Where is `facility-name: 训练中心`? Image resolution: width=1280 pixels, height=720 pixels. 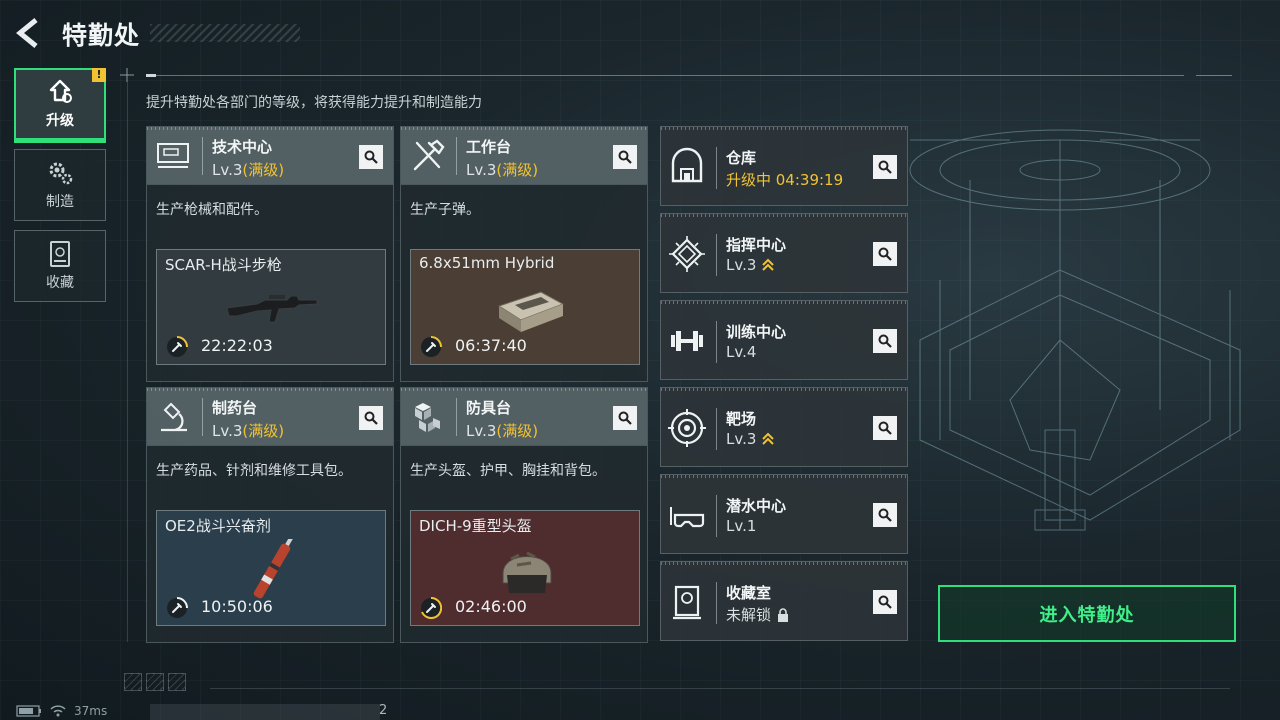
facility-name: 训练中心 is located at coordinates (756, 332).